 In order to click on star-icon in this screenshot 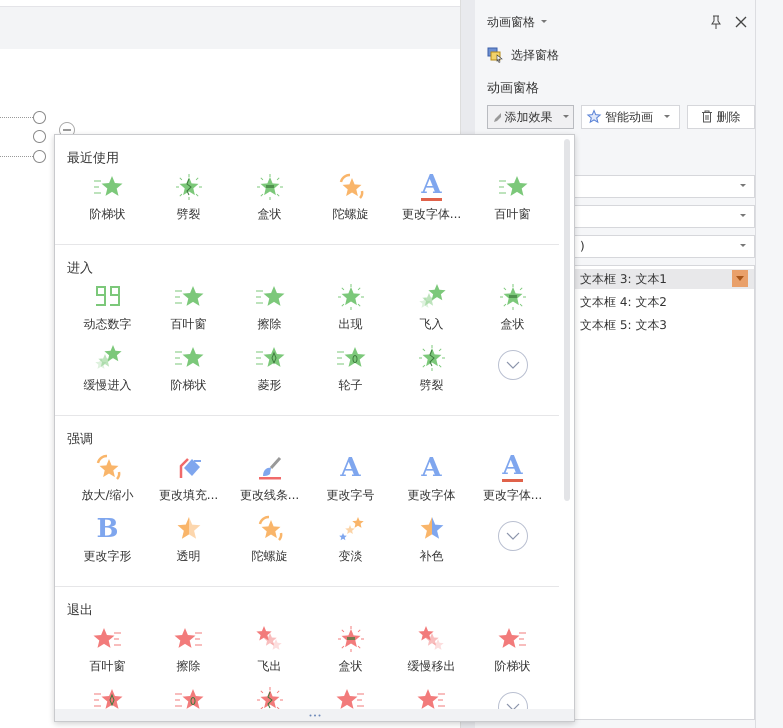, I will do `click(594, 116)`.